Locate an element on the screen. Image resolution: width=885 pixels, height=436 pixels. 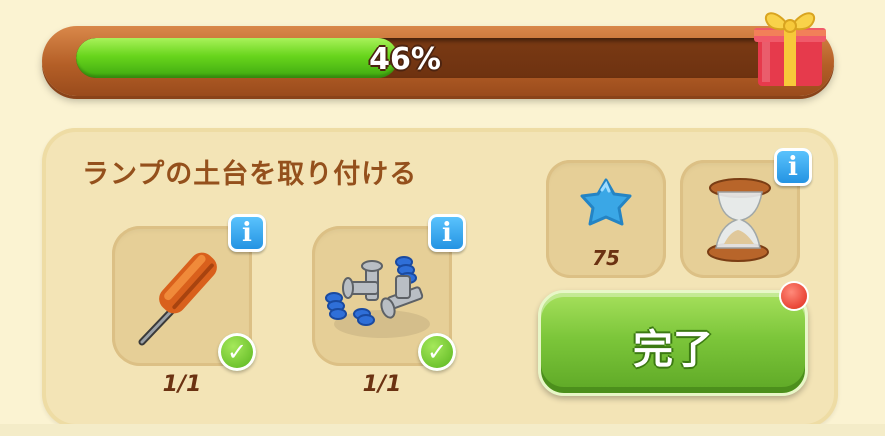
bottom-strip is located at coordinates (442, 430).